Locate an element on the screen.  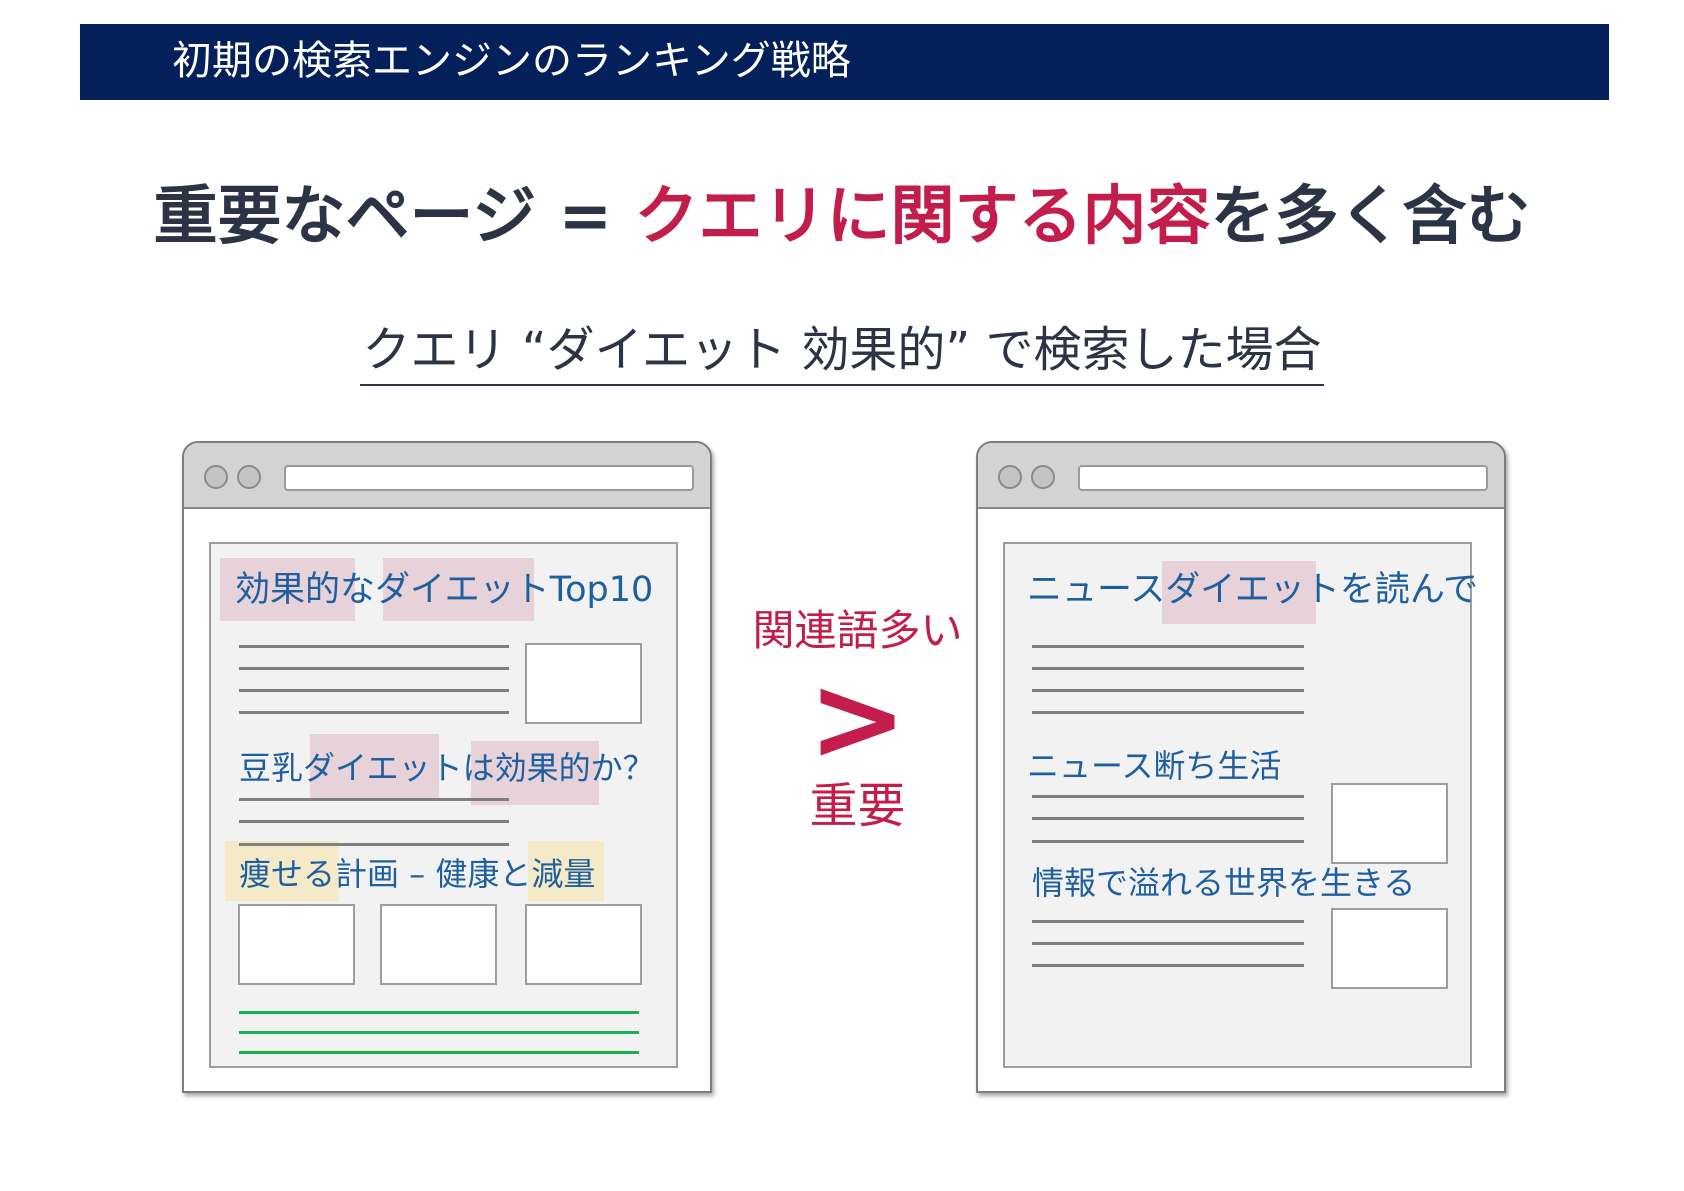
page-heading: 豆乳ダイエットは効果的か？ is located at coordinates (447, 768).